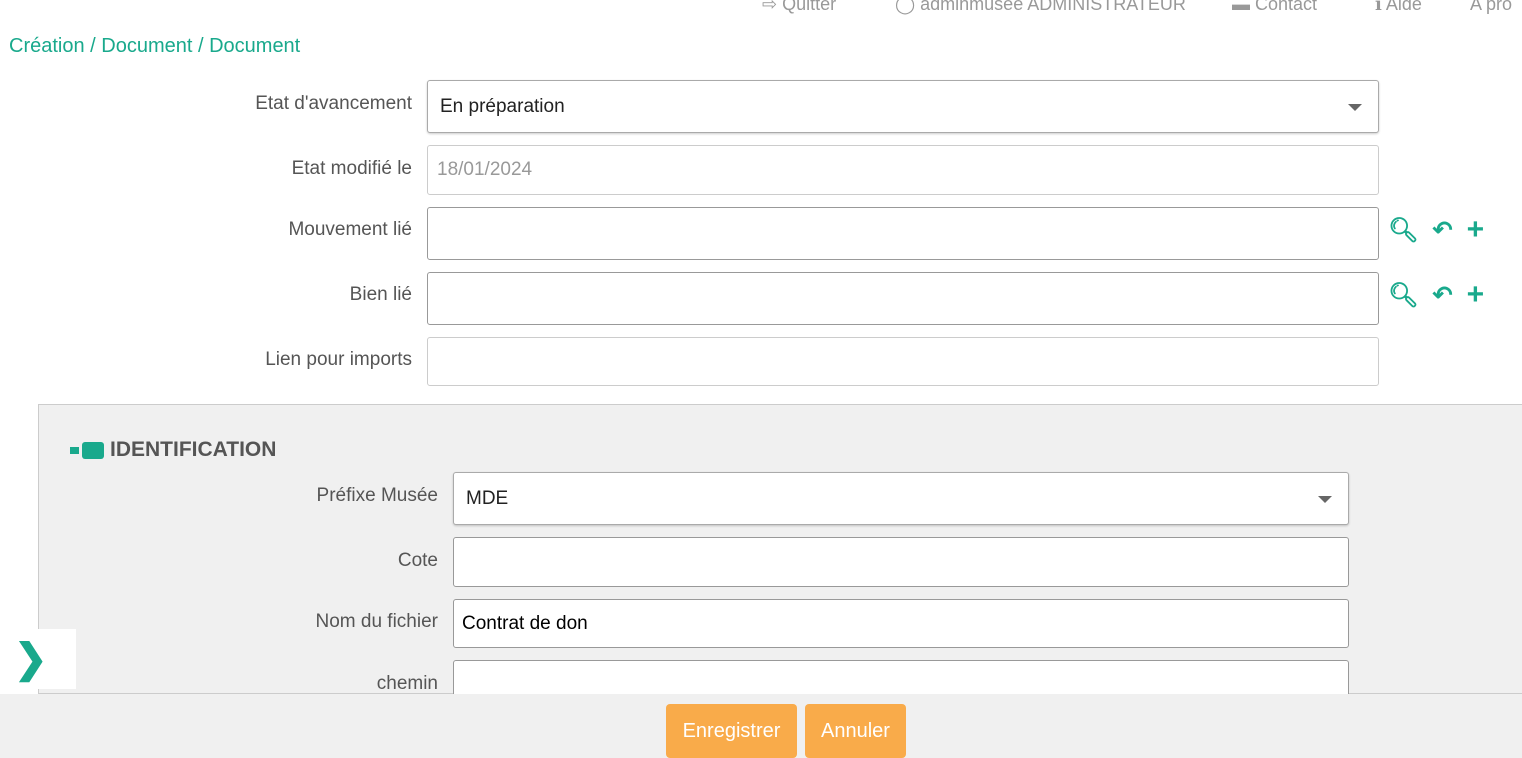  Describe the element at coordinates (901, 562) in the screenshot. I see `cote-input` at that location.